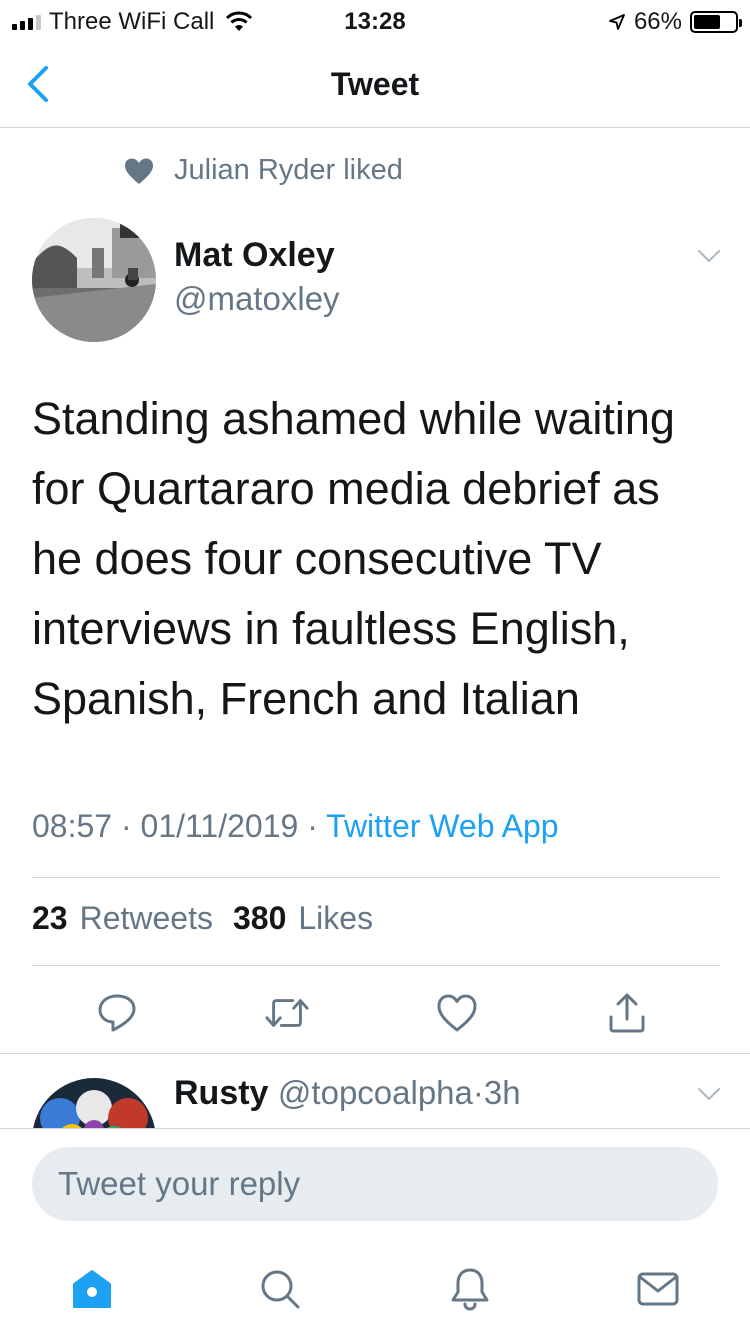 Image resolution: width=750 pixels, height=1334 pixels. I want to click on tweet-actions, so click(375, 1012).